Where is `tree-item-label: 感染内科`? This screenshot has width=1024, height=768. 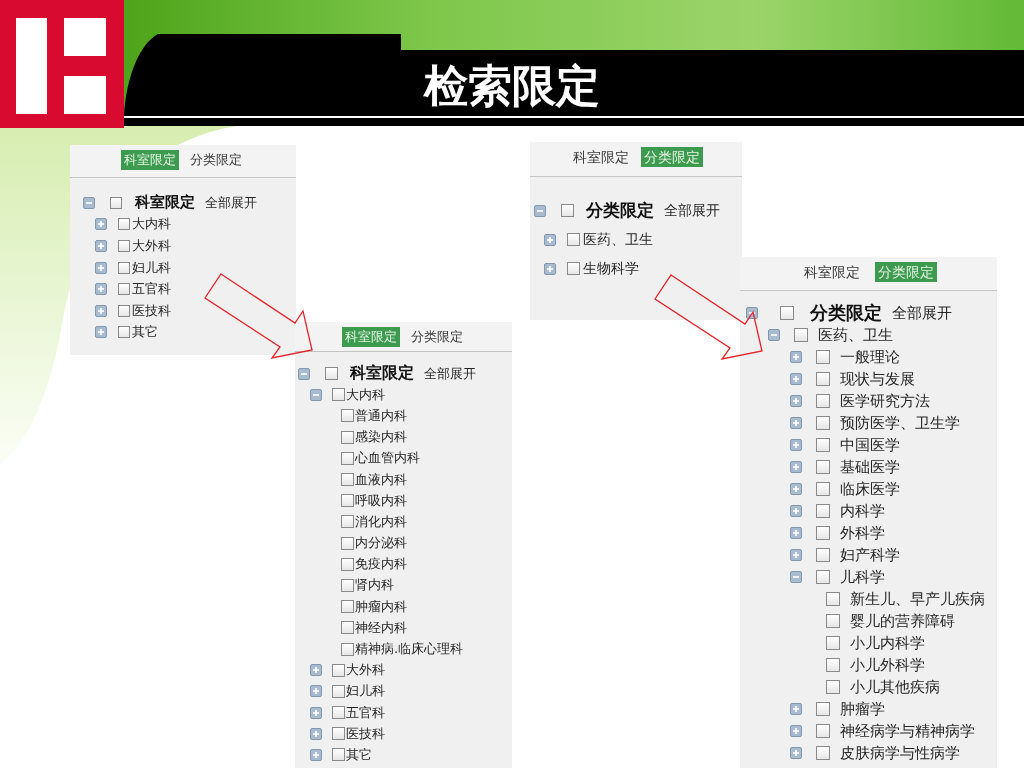 tree-item-label: 感染内科 is located at coordinates (381, 437).